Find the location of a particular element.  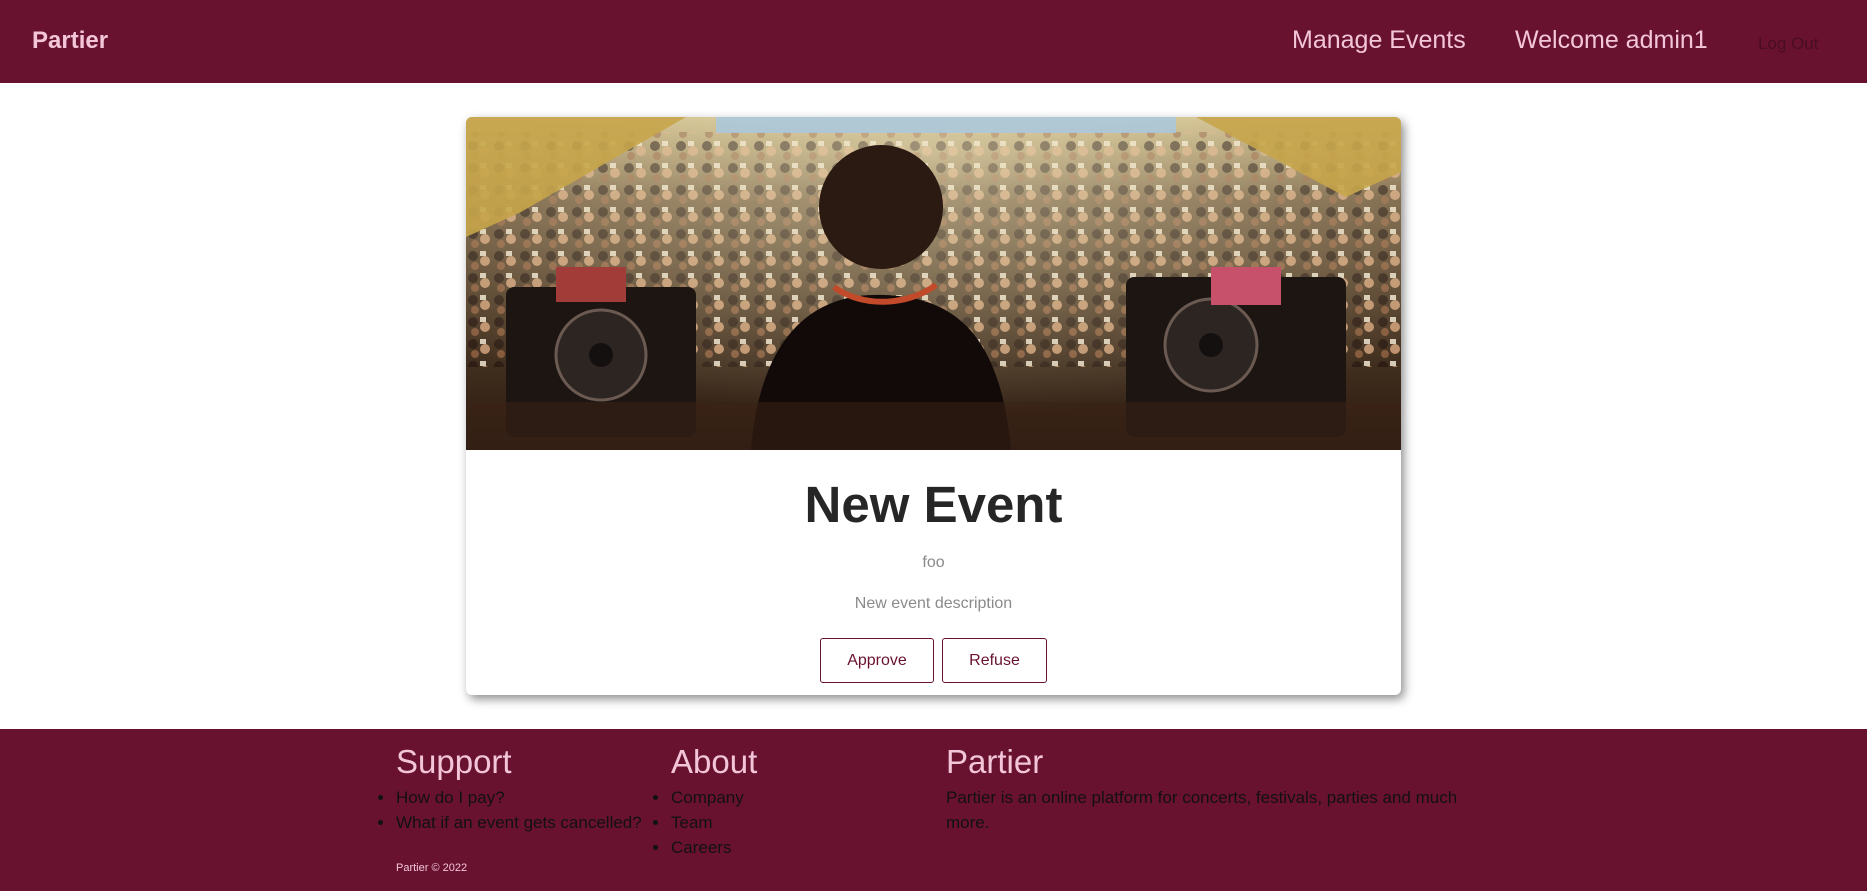

footer-about-list: Company Team Careers is located at coordinates (792, 822).